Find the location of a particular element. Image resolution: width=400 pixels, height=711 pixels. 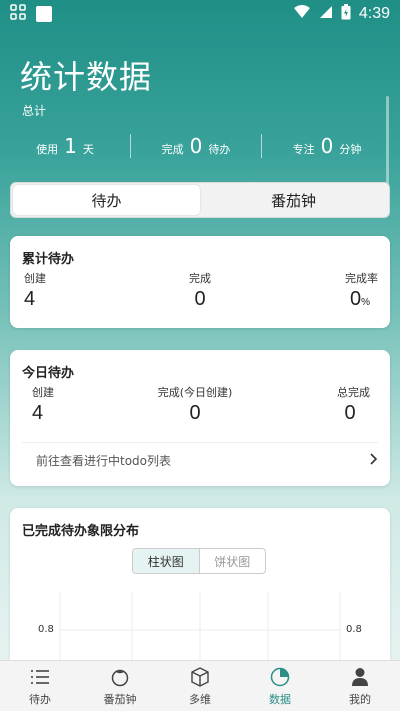

stats-type-segment: 待办 番茄钟 is located at coordinates (200, 200).